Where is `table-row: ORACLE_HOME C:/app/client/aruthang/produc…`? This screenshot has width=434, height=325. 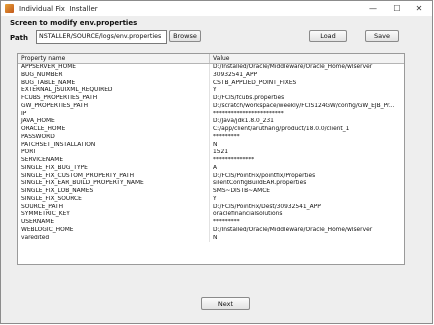
table-row: ORACLE_HOME C:/app/client/aruthang/produc… is located at coordinates (211, 130).